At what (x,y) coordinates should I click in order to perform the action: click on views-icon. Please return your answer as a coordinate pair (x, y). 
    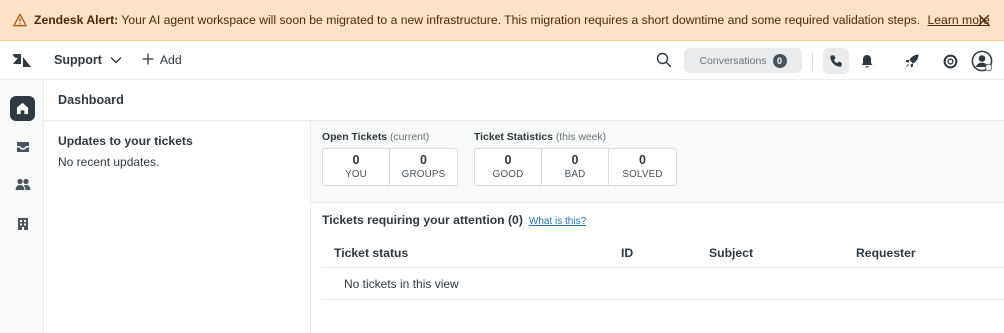
    Looking at the image, I should click on (22, 146).